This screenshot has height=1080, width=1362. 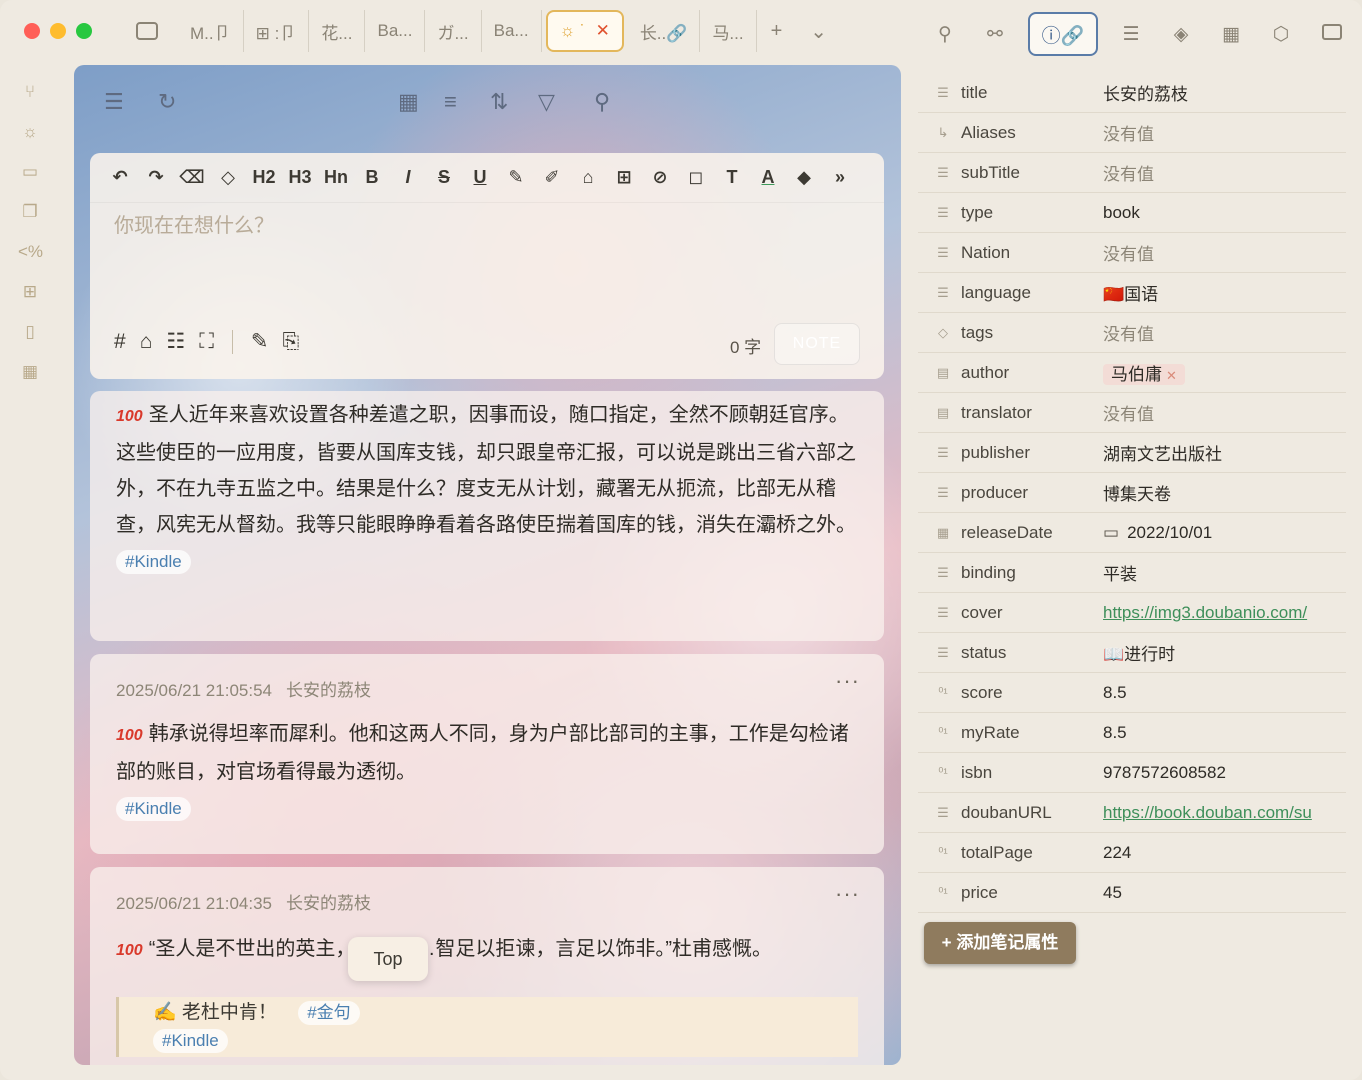 I want to click on minimize-window-button, so click(x=58, y=31).